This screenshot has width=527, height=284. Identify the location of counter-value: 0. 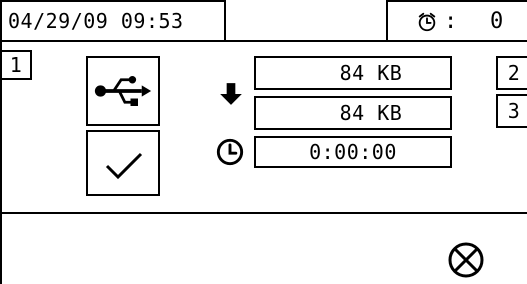
(497, 21).